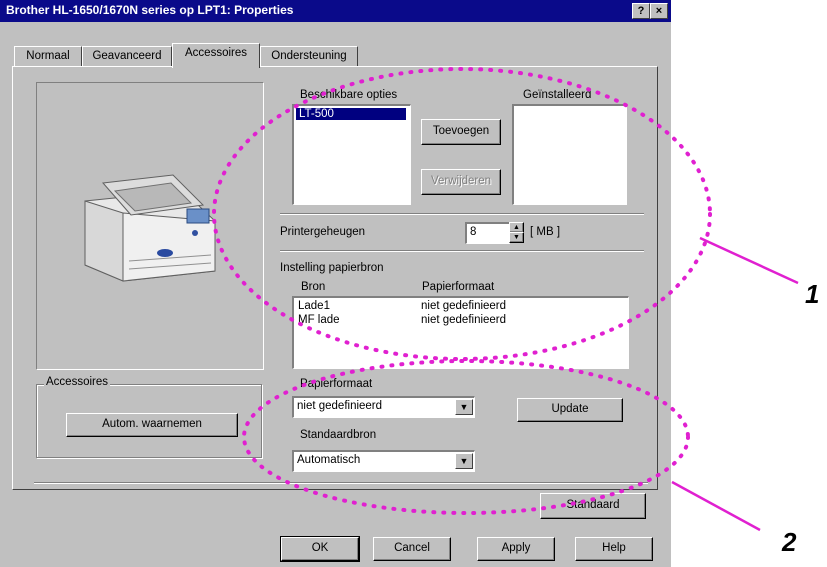  I want to click on ok-button: OK, so click(320, 549).